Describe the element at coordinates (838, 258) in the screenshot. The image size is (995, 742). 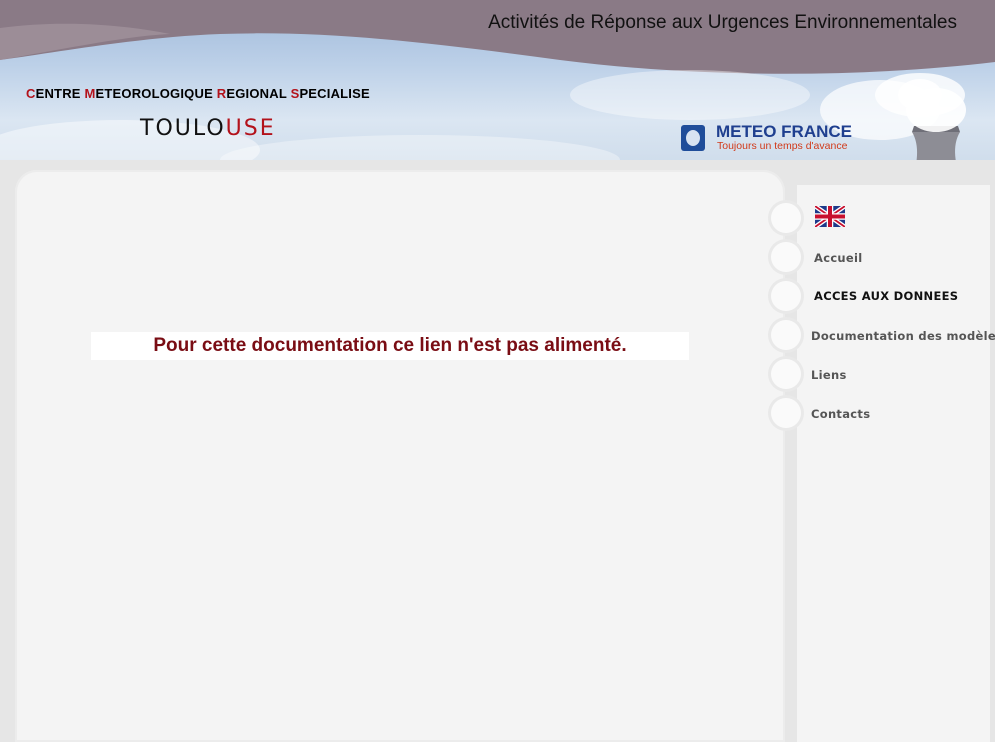
I see `sidebar-item-accueil: Accueil` at that location.